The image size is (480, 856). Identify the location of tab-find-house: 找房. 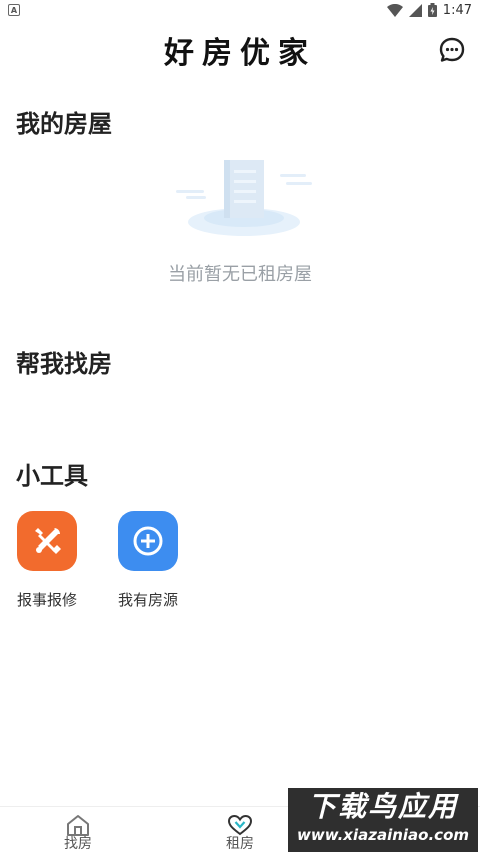
(78, 833).